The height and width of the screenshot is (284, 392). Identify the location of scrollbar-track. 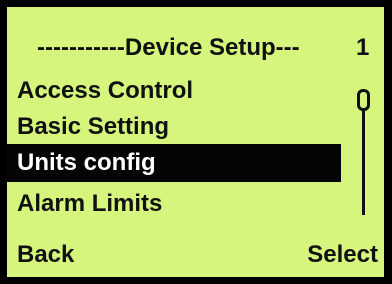
(363, 156).